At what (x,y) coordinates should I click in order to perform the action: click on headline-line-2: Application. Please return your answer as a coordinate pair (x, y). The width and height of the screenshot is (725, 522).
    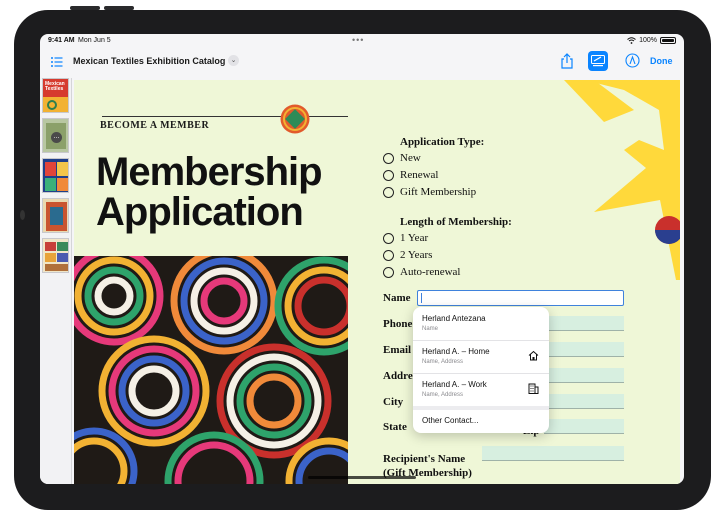
    Looking at the image, I should click on (200, 212).